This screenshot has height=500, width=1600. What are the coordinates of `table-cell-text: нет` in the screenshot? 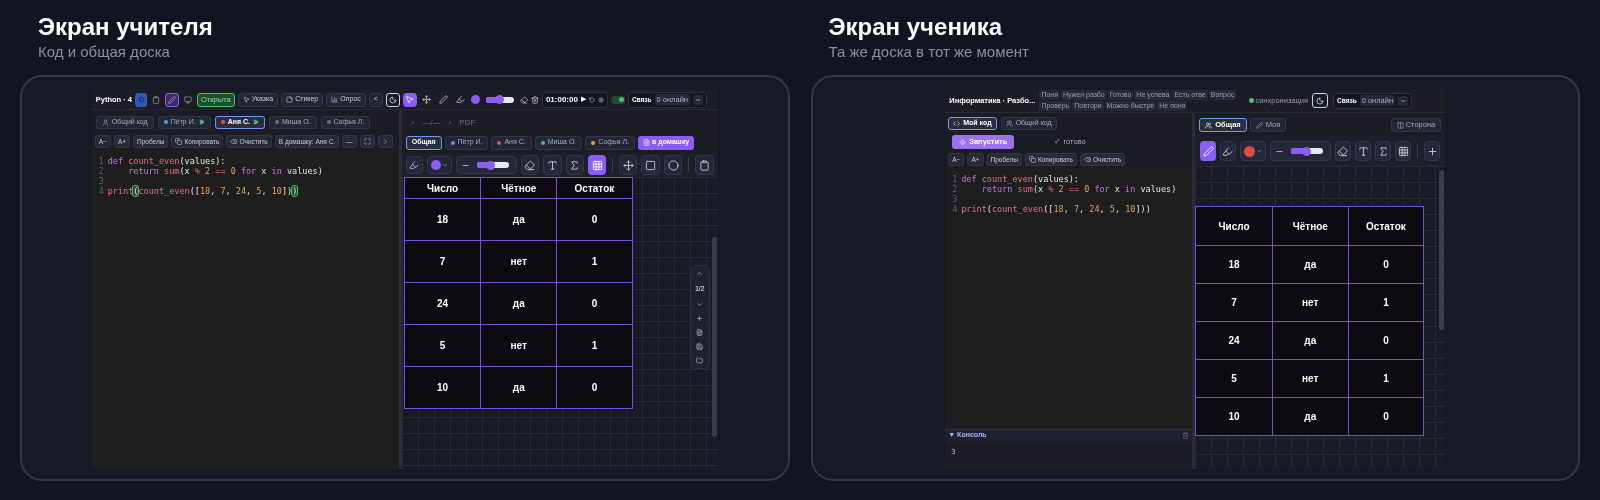 It's located at (518, 262).